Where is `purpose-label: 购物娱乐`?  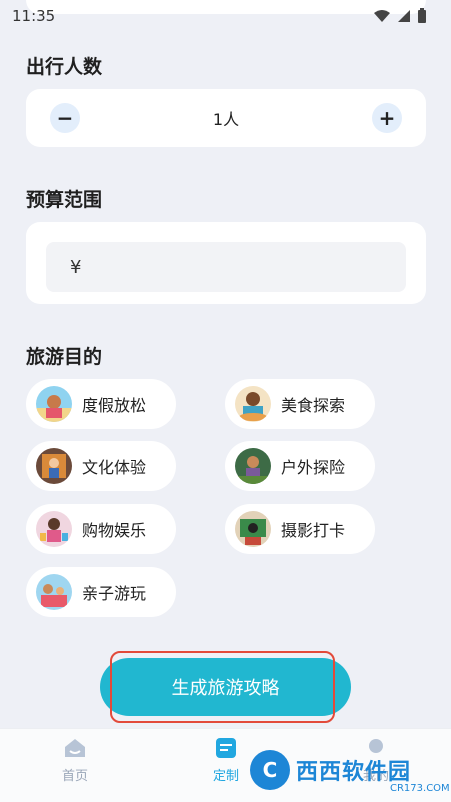
purpose-label: 购物娱乐 is located at coordinates (114, 530).